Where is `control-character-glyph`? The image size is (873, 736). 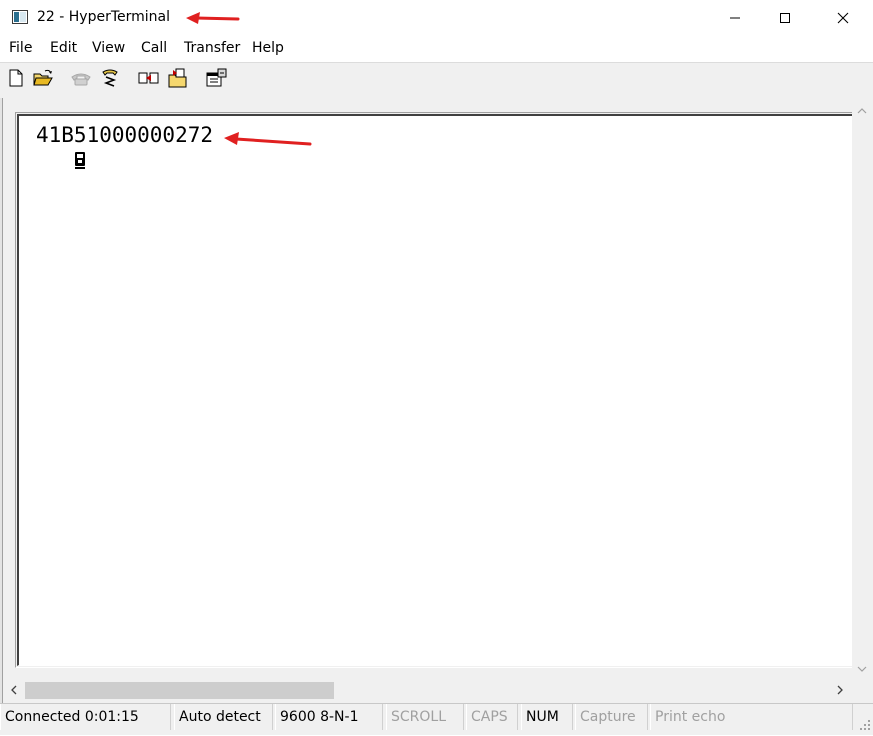 control-character-glyph is located at coordinates (54, 146).